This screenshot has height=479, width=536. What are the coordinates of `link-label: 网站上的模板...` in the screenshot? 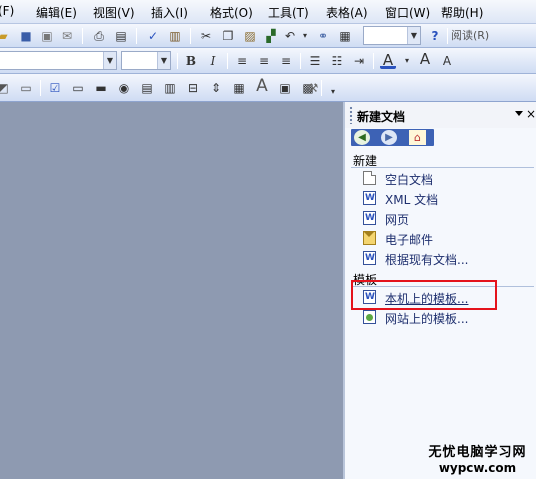 It's located at (427, 319).